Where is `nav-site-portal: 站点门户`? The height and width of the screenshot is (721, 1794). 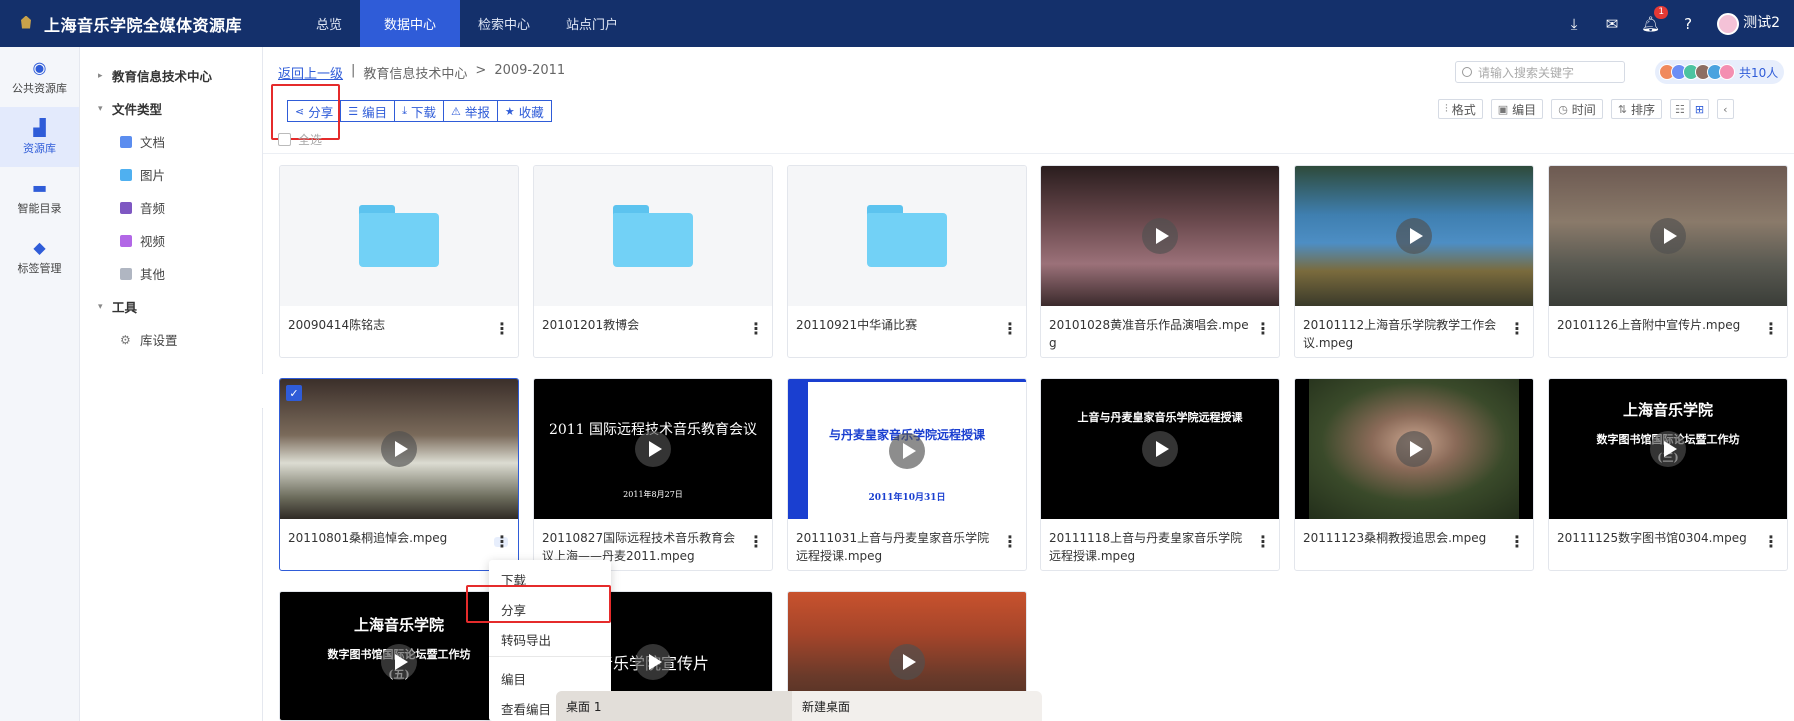
nav-site-portal: 站点门户 is located at coordinates (592, 23).